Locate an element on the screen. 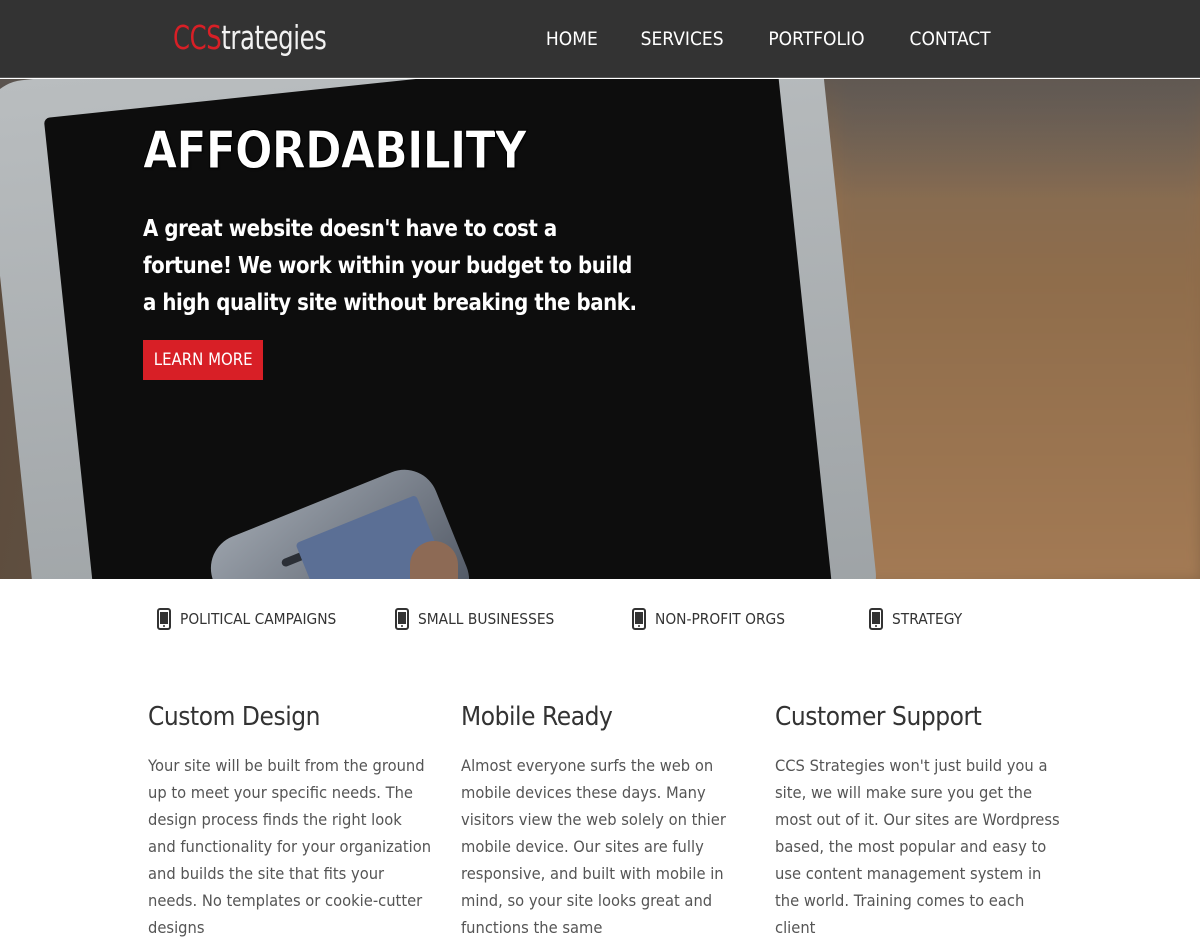 This screenshot has height=941, width=1200. site-logo: CCStrategies is located at coordinates (250, 38).